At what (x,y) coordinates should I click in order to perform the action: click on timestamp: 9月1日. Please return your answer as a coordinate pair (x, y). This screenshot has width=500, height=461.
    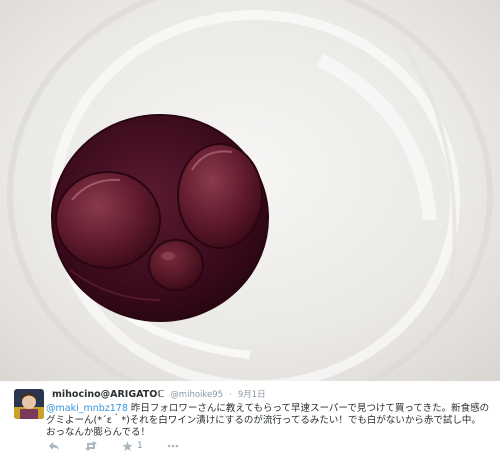
    Looking at the image, I should click on (252, 395).